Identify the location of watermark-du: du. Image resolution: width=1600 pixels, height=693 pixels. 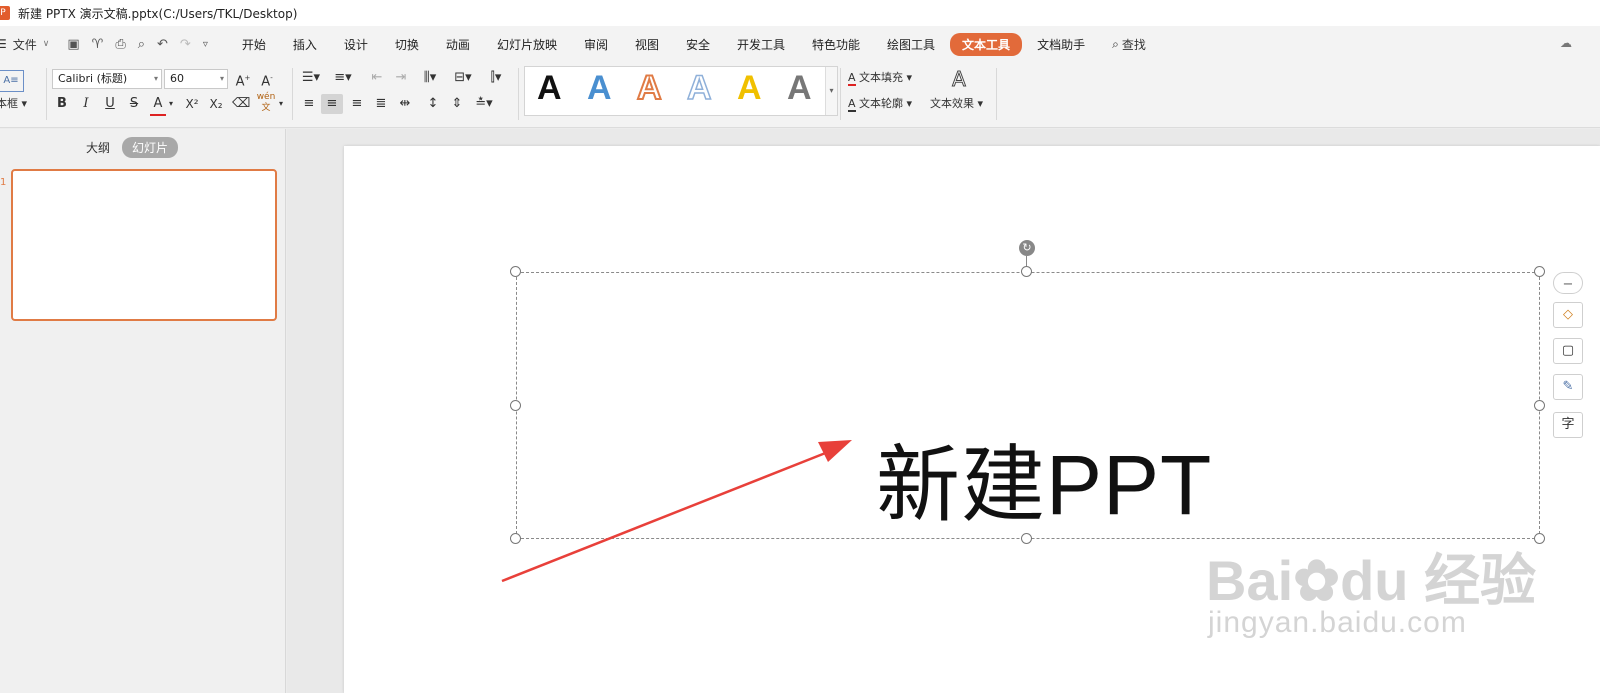
(1374, 580).